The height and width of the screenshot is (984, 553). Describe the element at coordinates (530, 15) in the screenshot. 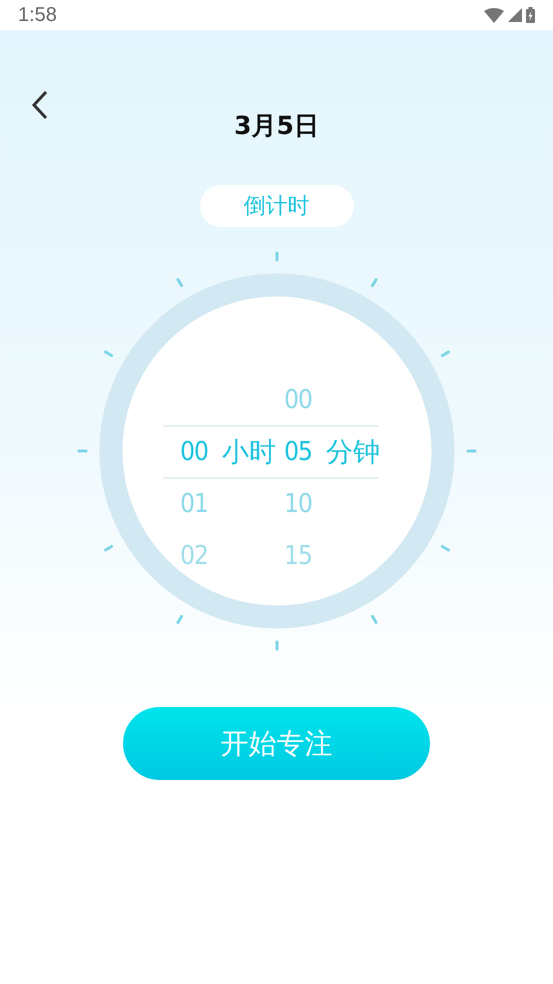

I see `battery-icon` at that location.